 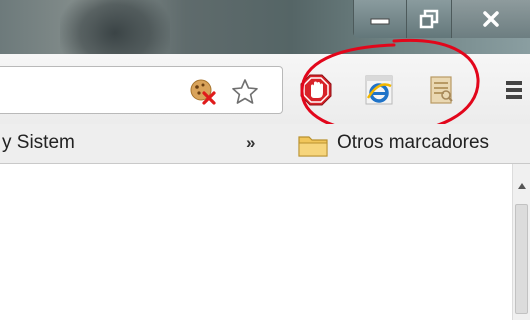 I want to click on ie-tab-extension-button, so click(x=379, y=90).